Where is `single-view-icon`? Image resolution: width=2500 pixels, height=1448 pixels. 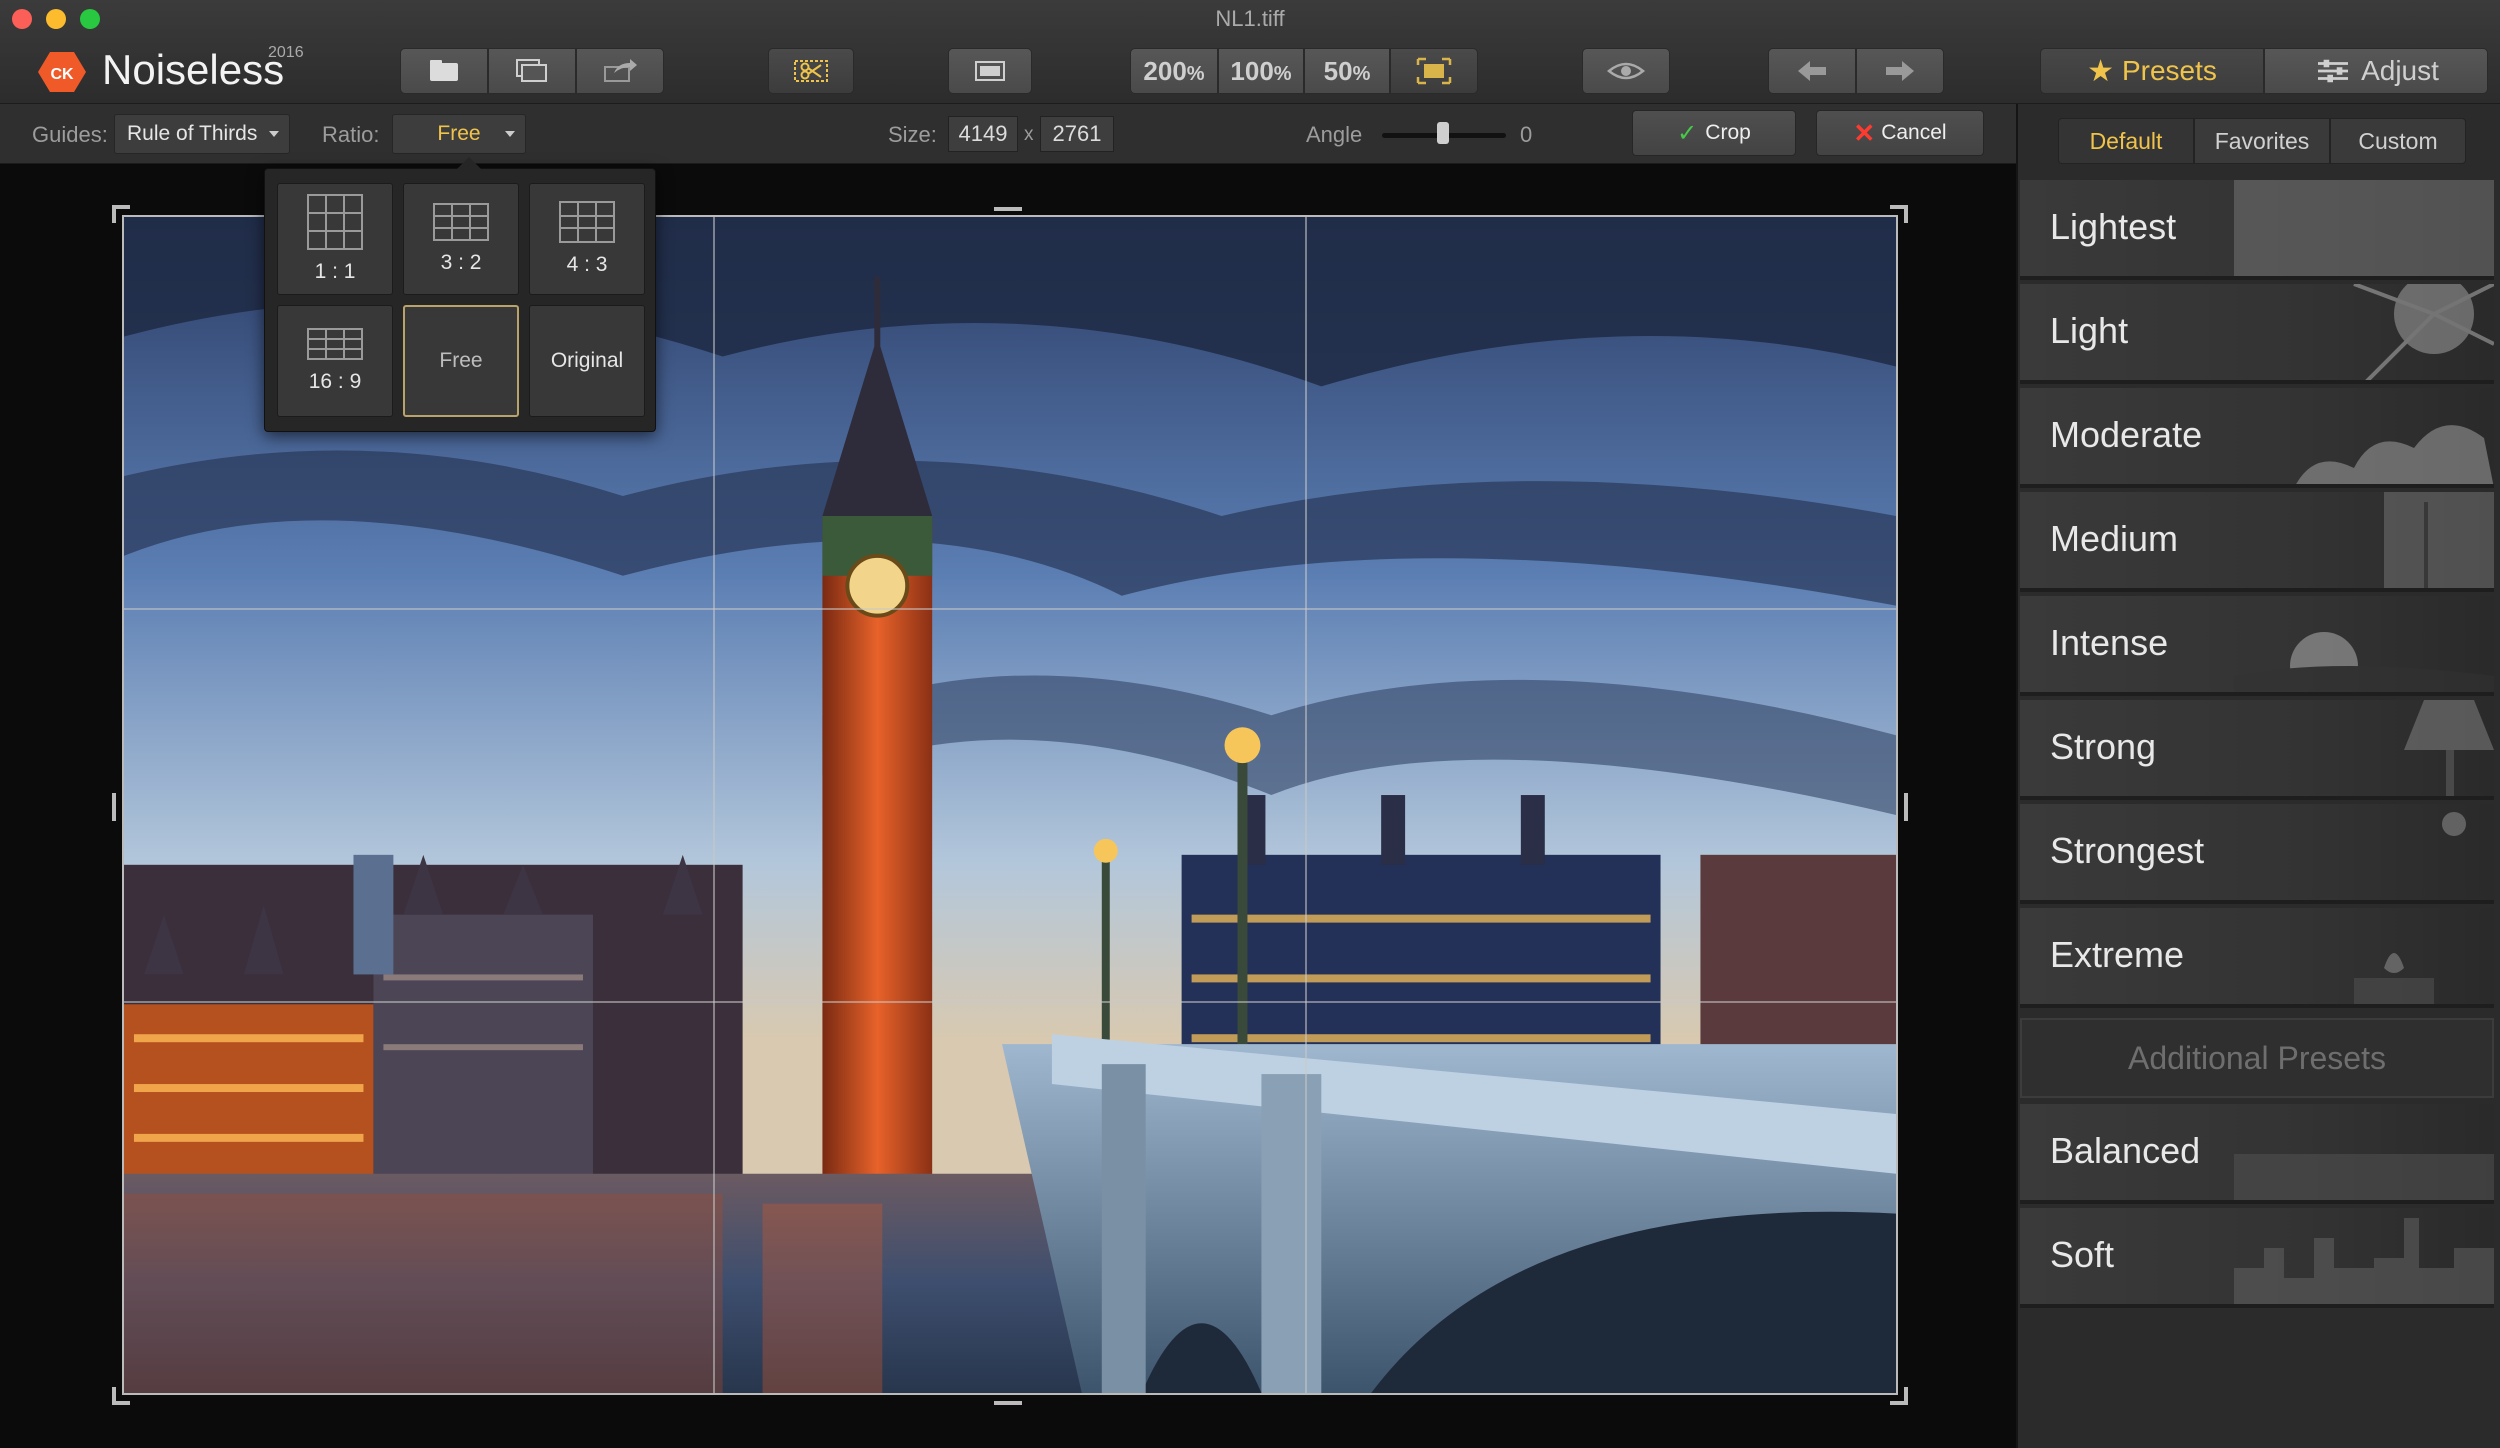
single-view-icon is located at coordinates (990, 71).